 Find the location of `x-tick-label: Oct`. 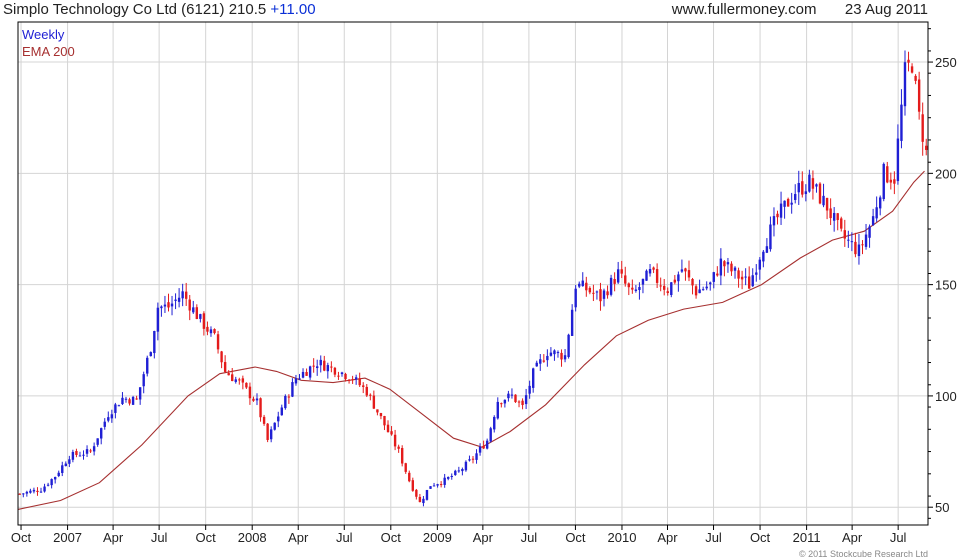

x-tick-label: Oct is located at coordinates (206, 537).